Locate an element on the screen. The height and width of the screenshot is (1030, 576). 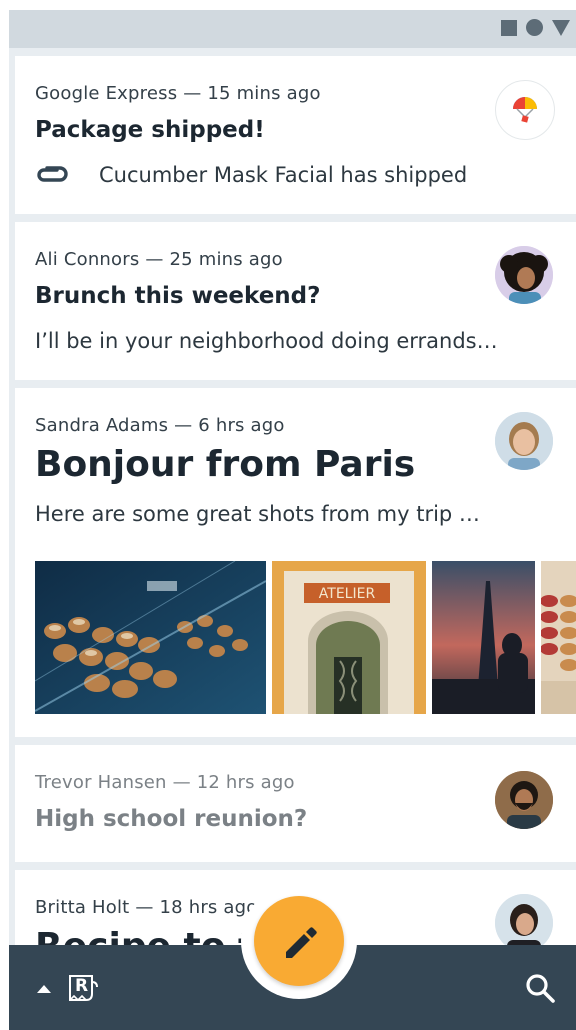
email-time: 12 hrs ago is located at coordinates (245, 782).